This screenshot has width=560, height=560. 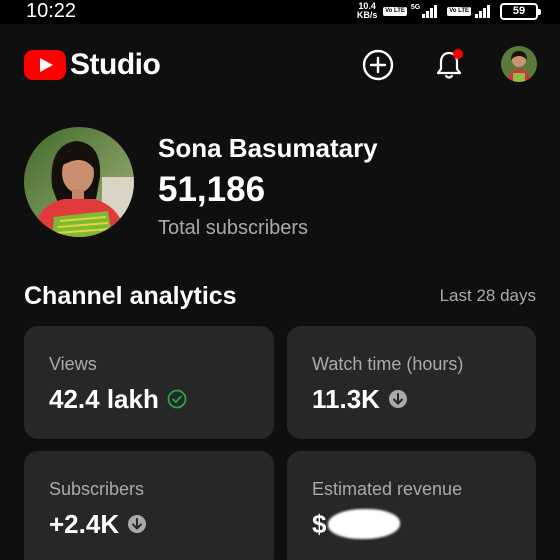 I want to click on status-bar: 10:22 10.4 KB/s Vo LTE 5G Vo LTE 59, so click(x=280, y=12).